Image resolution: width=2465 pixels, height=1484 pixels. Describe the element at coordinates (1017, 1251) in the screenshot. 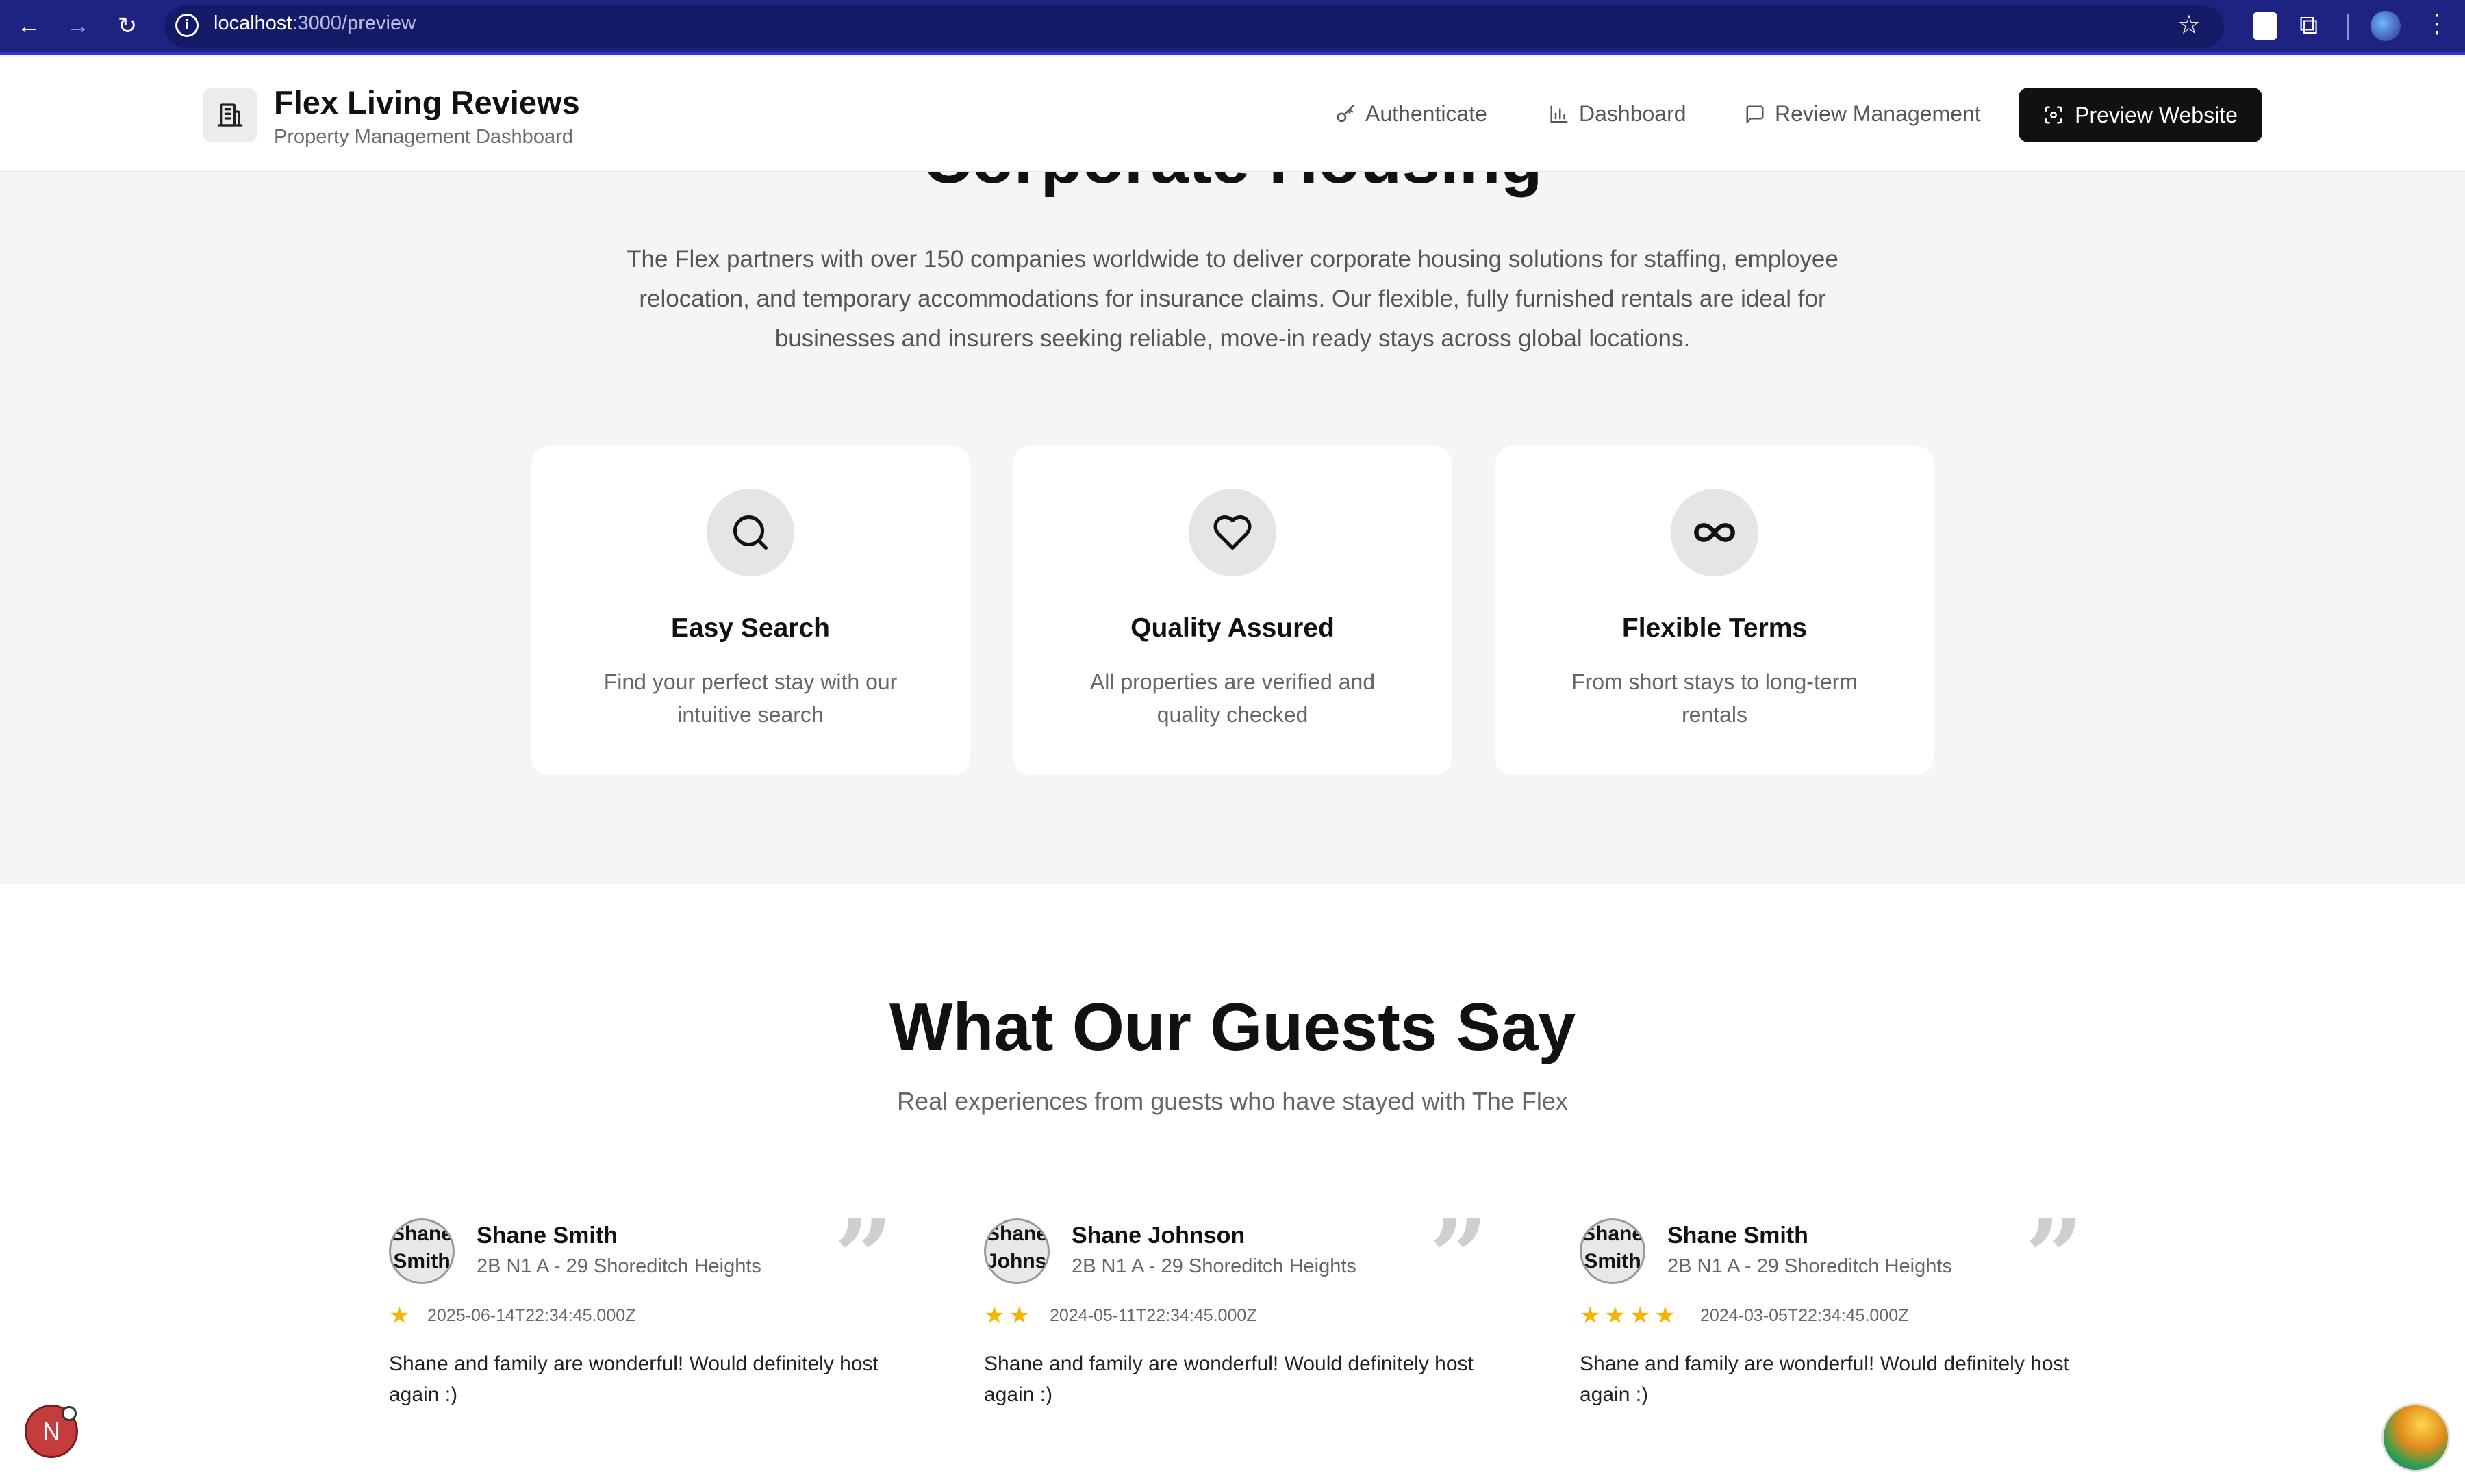

I see `avatar: Shane Johnson` at that location.